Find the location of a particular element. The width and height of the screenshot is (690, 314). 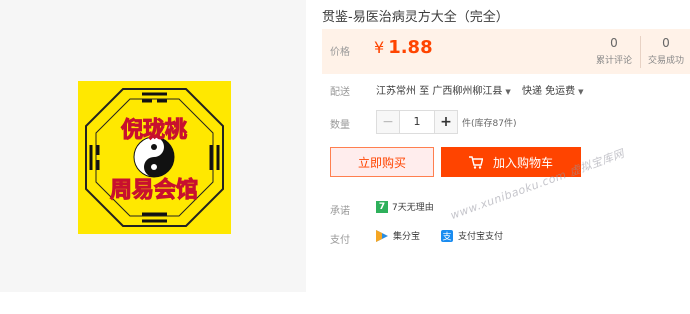

alipay-icon: 支 is located at coordinates (447, 235).